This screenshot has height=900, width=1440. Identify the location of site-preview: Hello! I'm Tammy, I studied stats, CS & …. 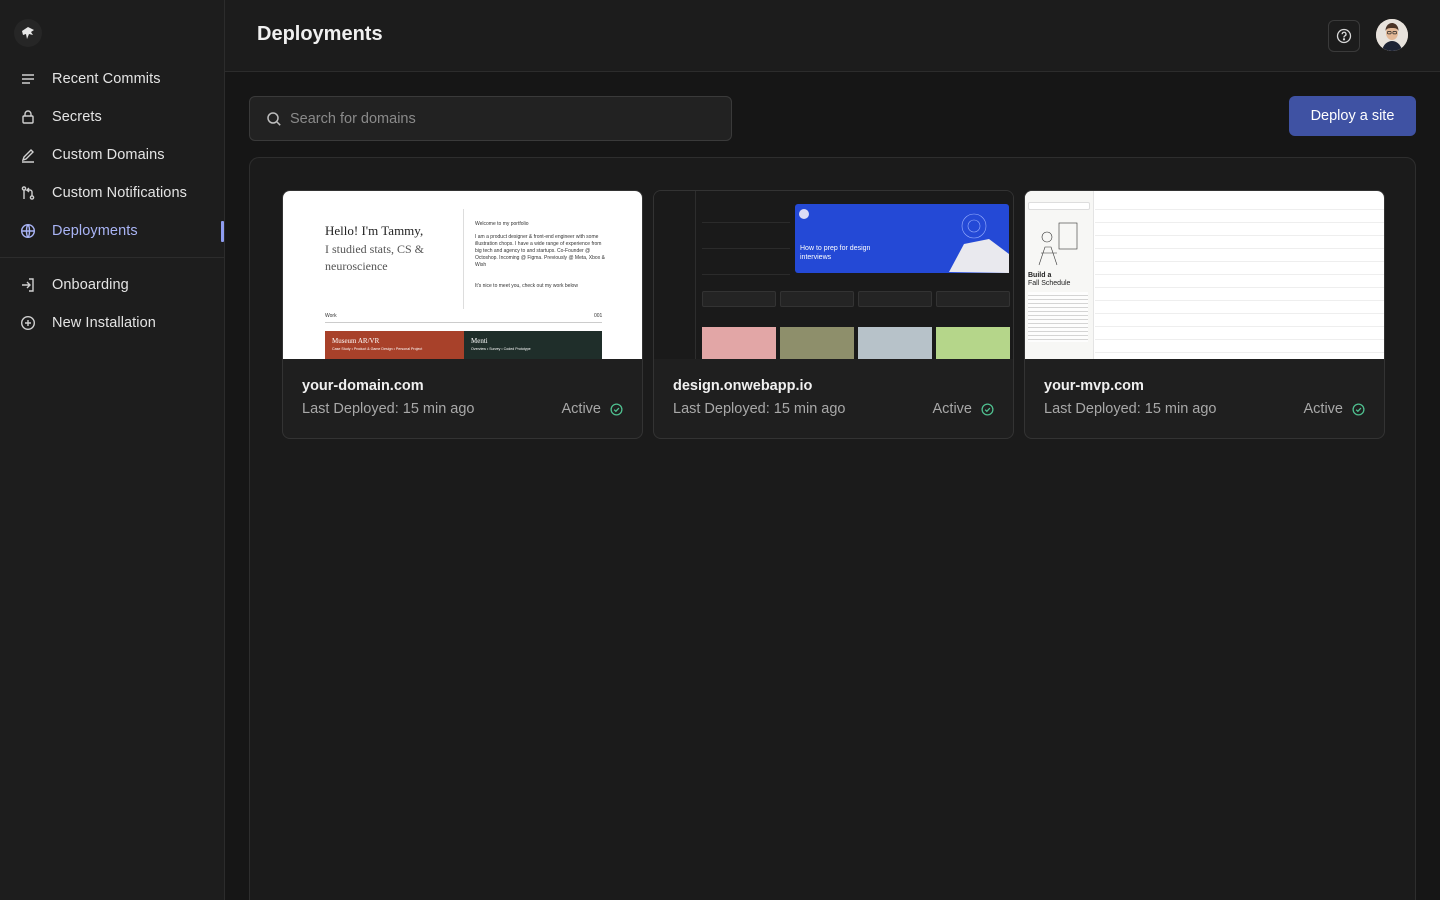
(462, 275).